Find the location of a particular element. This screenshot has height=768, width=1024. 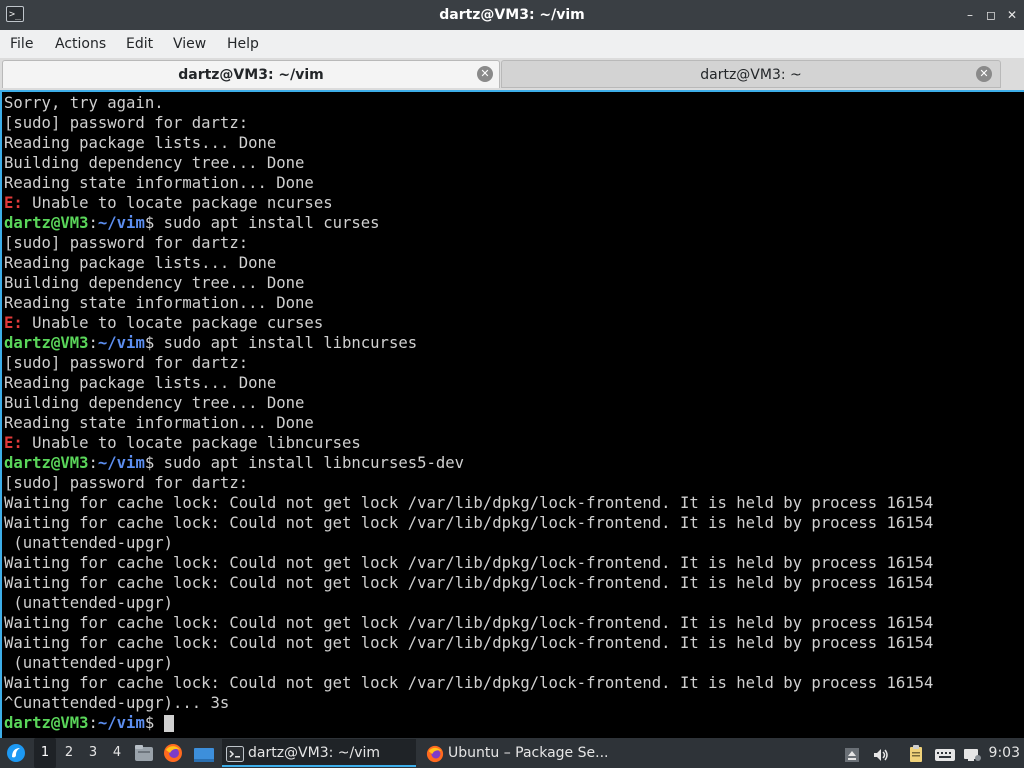

start-menu-icon is located at coordinates (16, 753).